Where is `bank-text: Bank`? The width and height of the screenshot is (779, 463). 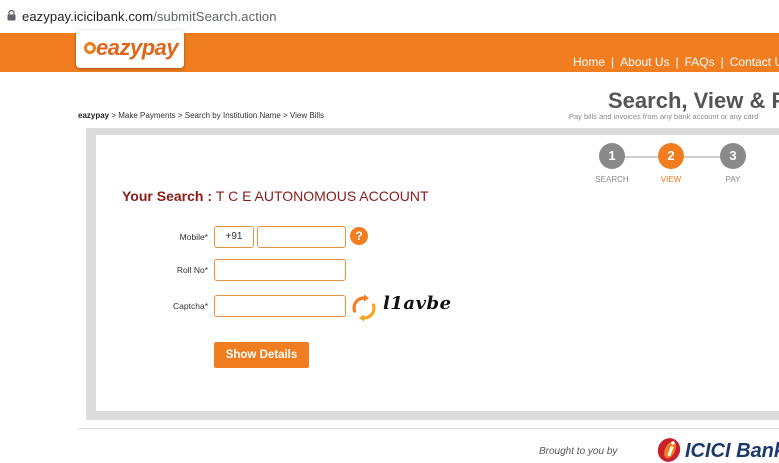 bank-text: Bank is located at coordinates (757, 451).